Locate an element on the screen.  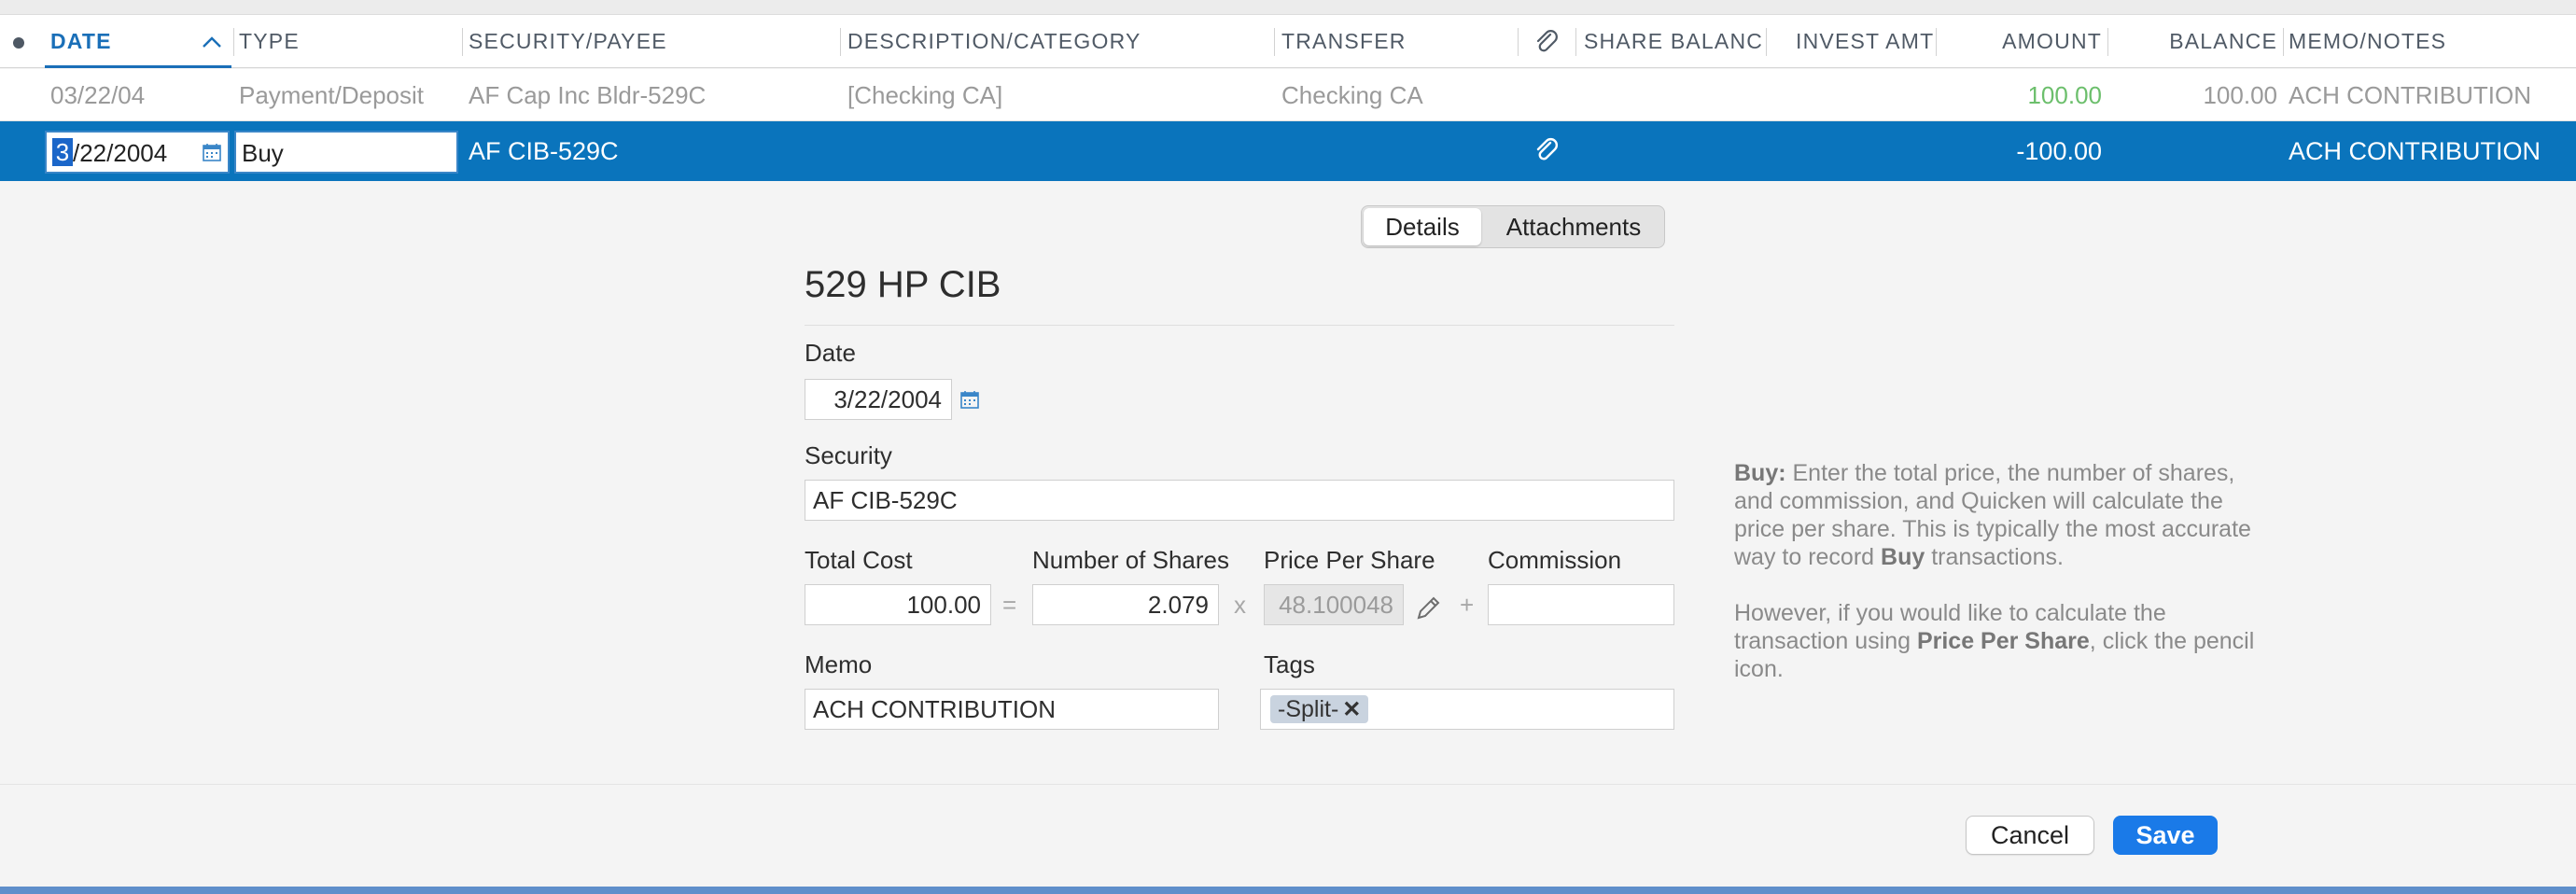
row-payee: AF Cap Inc Bldr-529C is located at coordinates (588, 95).